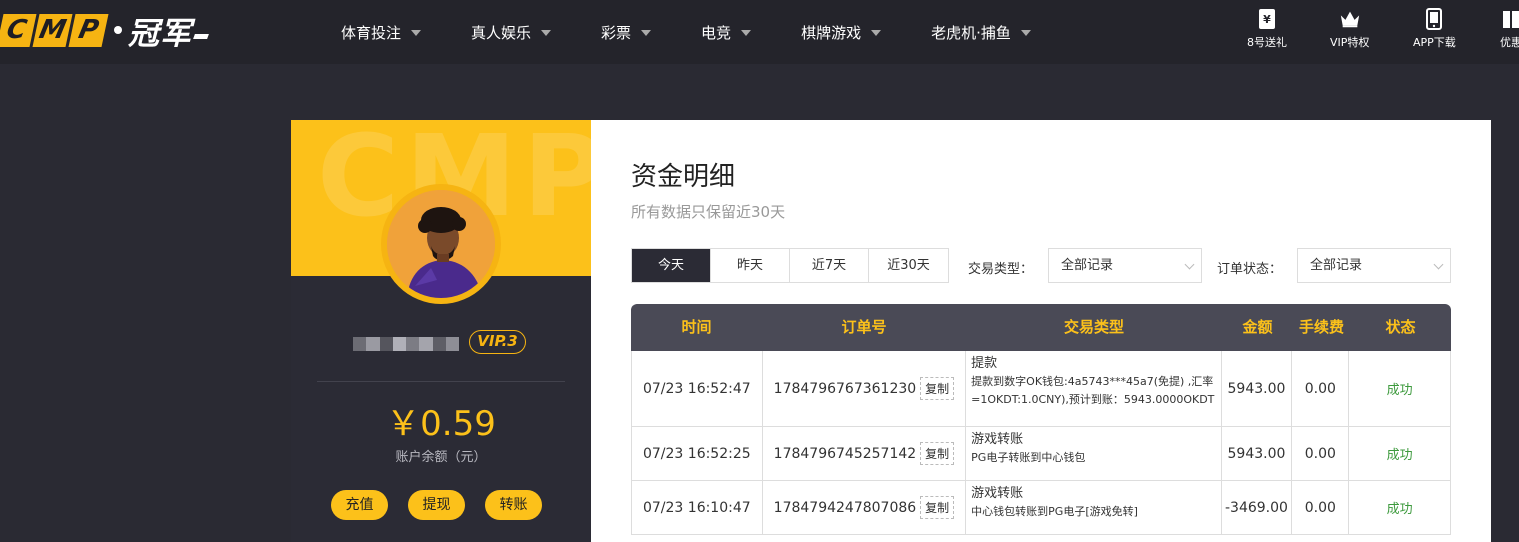 Image resolution: width=1519 pixels, height=542 pixels. I want to click on cell-amount: 5943.00, so click(1257, 453).